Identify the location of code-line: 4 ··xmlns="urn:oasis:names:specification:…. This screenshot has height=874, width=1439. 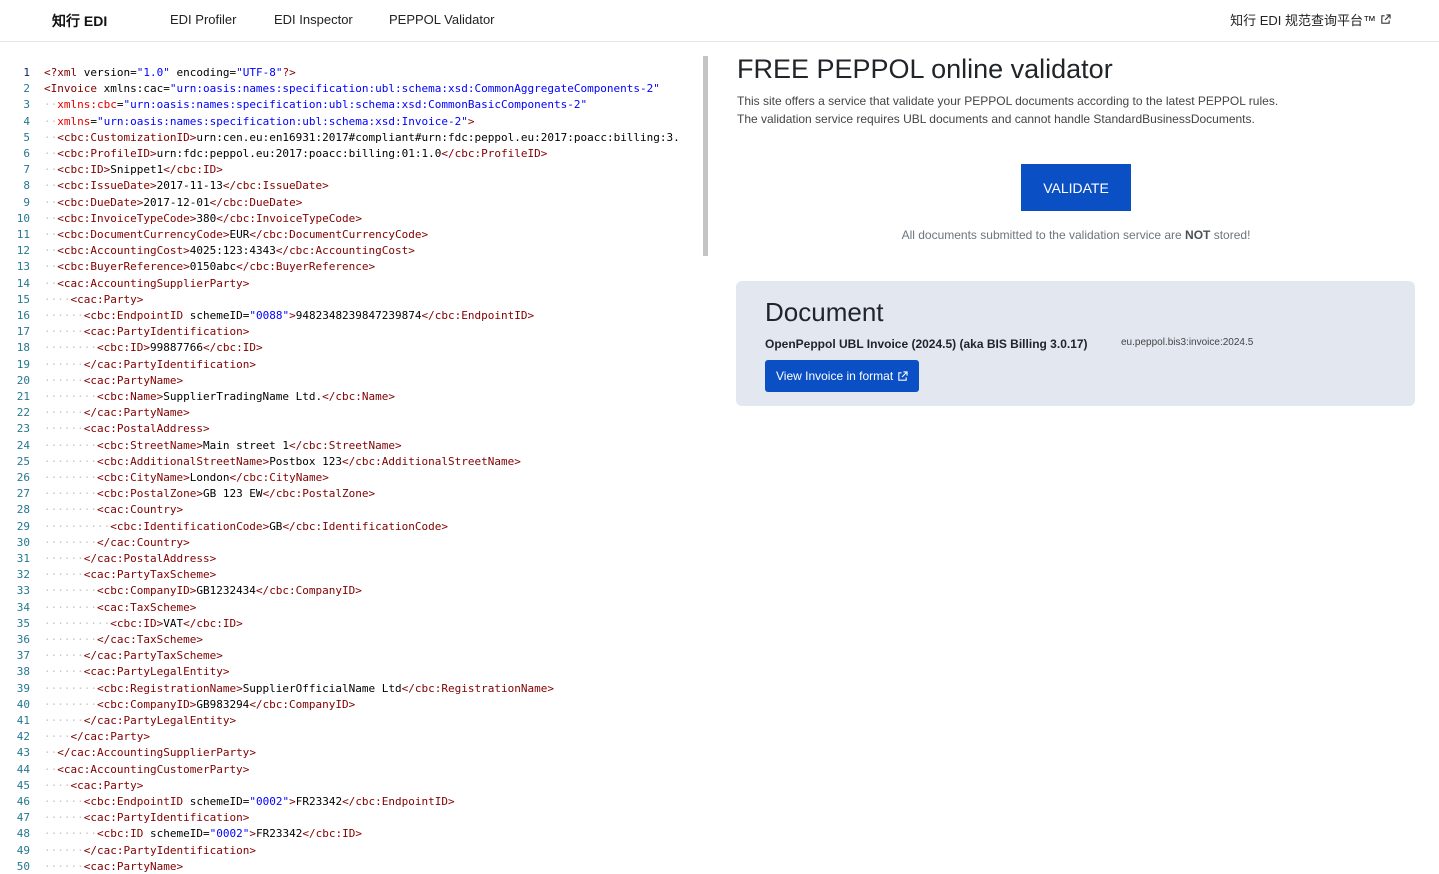
(354, 122).